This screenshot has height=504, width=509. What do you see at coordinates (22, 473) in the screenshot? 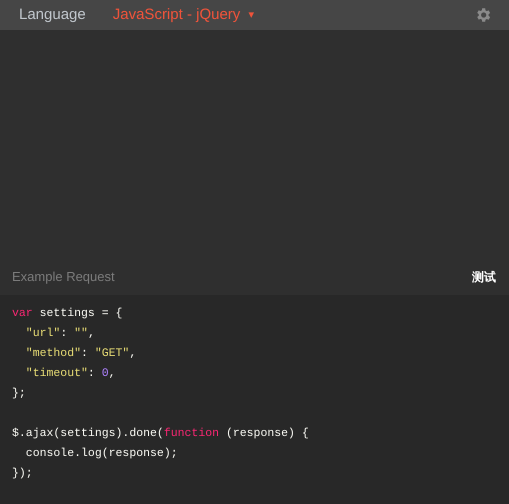
I see `code-line: });` at bounding box center [22, 473].